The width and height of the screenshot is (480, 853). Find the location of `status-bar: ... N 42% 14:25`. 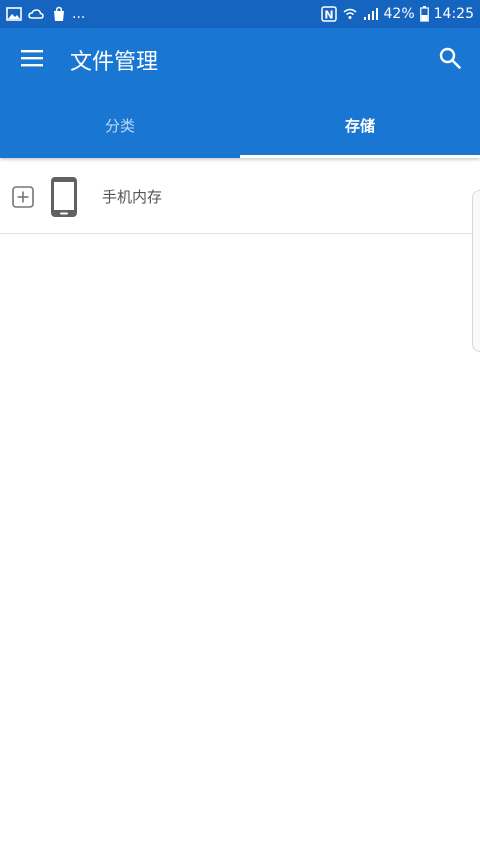

status-bar: ... N 42% 14:25 is located at coordinates (240, 14).